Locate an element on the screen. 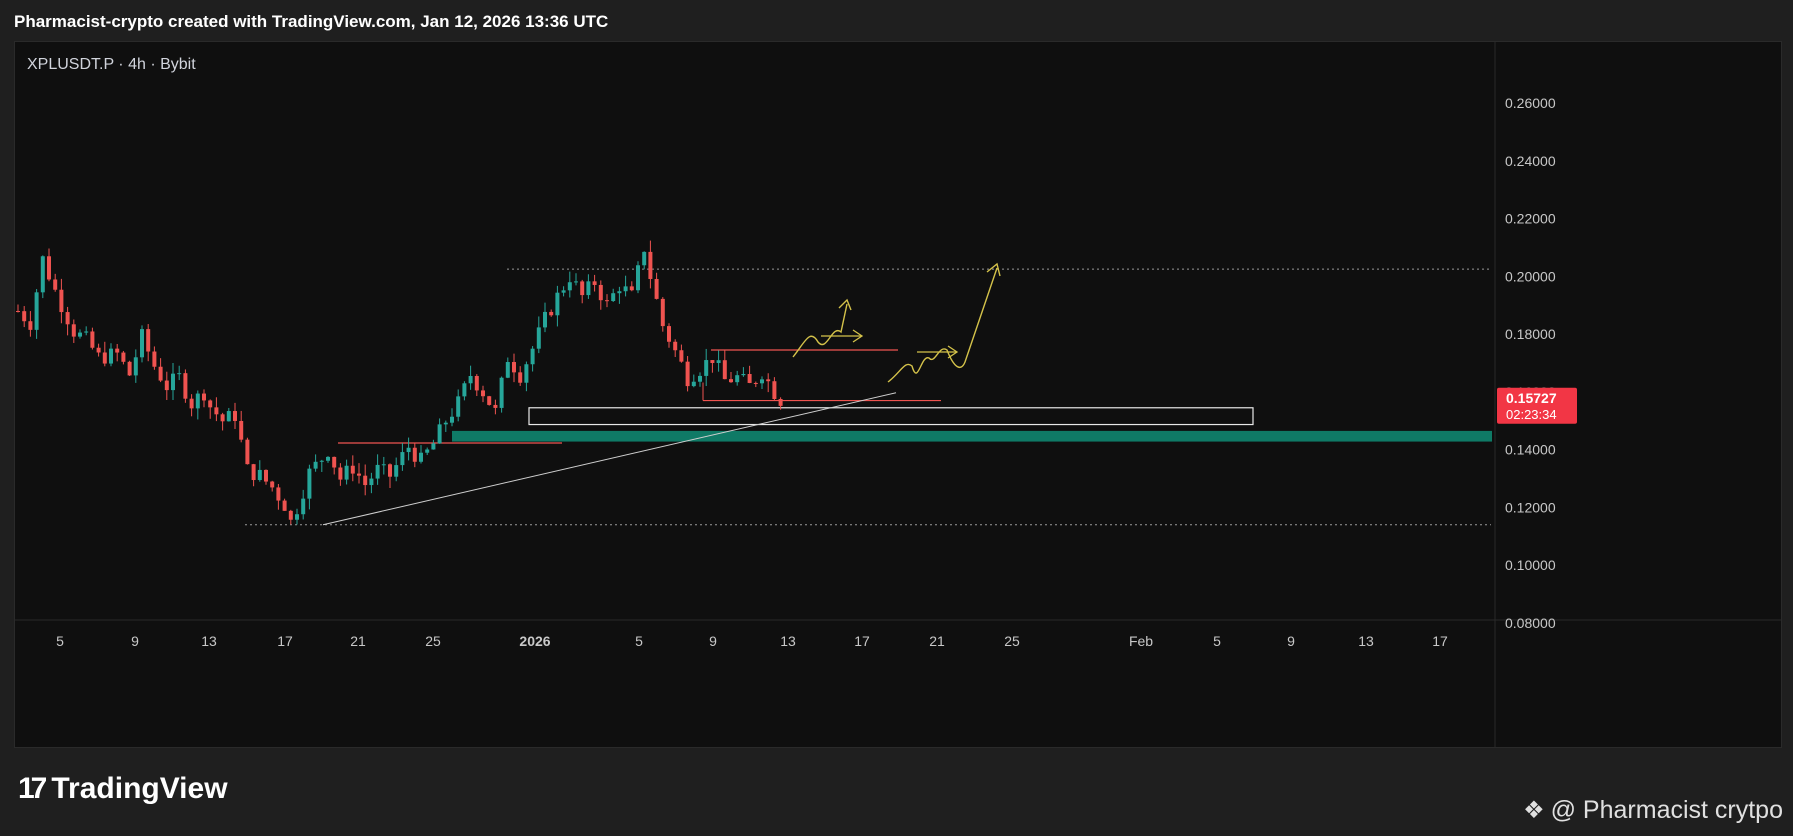 The width and height of the screenshot is (1793, 836). y-tick-label: 0.22000 is located at coordinates (1530, 219).